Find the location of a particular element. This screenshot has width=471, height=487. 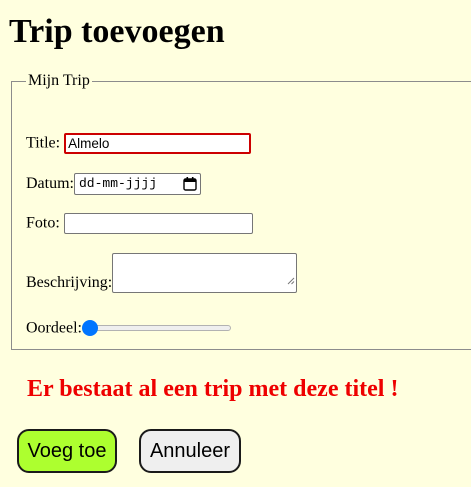

form-legend: Mijn Trip is located at coordinates (59, 80).